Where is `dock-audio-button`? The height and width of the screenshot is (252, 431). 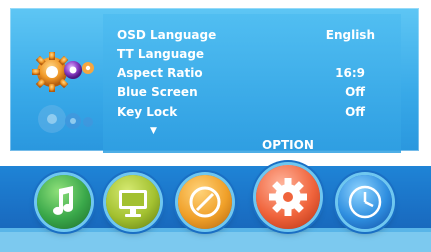
dock-audio-button is located at coordinates (64, 202).